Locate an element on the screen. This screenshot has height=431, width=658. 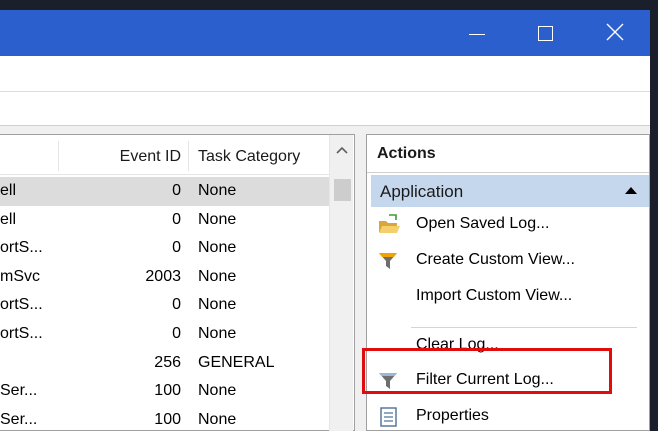
column-header-row: Event ID Task Category is located at coordinates (164, 155).